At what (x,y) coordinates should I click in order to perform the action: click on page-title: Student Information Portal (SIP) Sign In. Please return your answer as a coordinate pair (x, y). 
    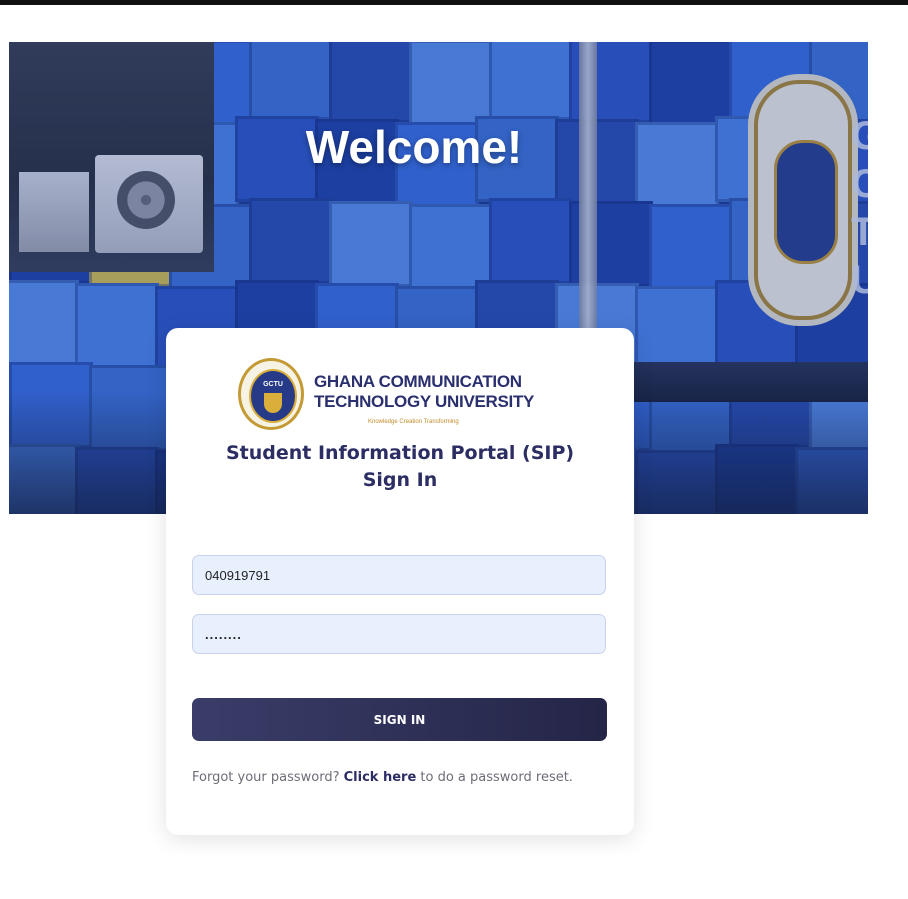
    Looking at the image, I should click on (400, 467).